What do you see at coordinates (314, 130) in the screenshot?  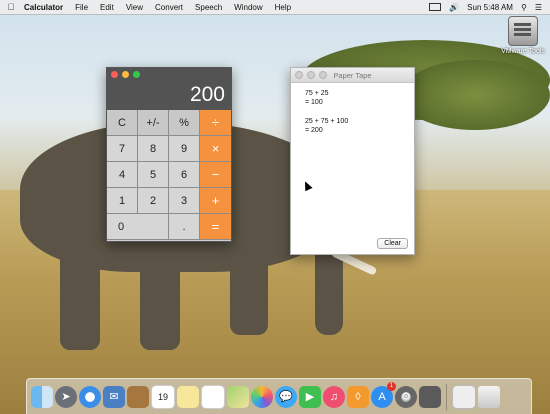 I see `tape-line: = 200` at bounding box center [314, 130].